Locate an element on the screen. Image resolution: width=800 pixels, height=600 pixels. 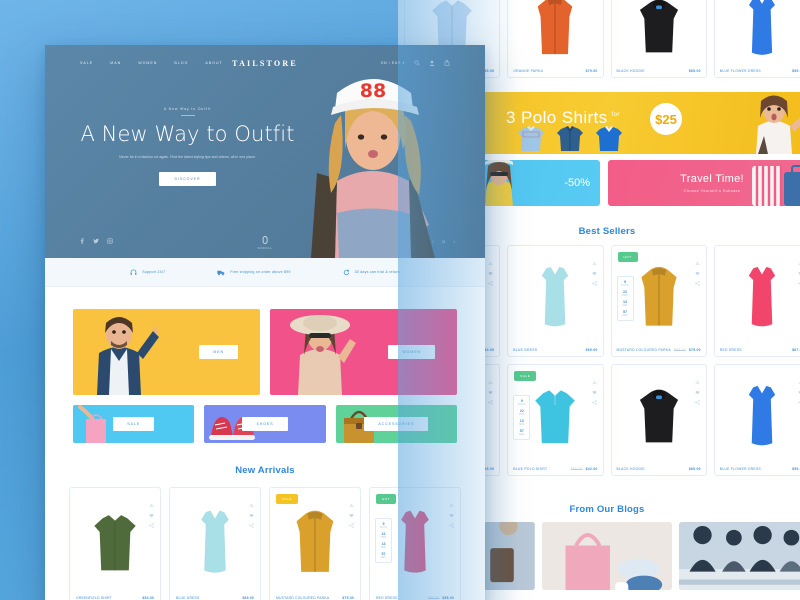
user-icon is located at coordinates (432, 63).